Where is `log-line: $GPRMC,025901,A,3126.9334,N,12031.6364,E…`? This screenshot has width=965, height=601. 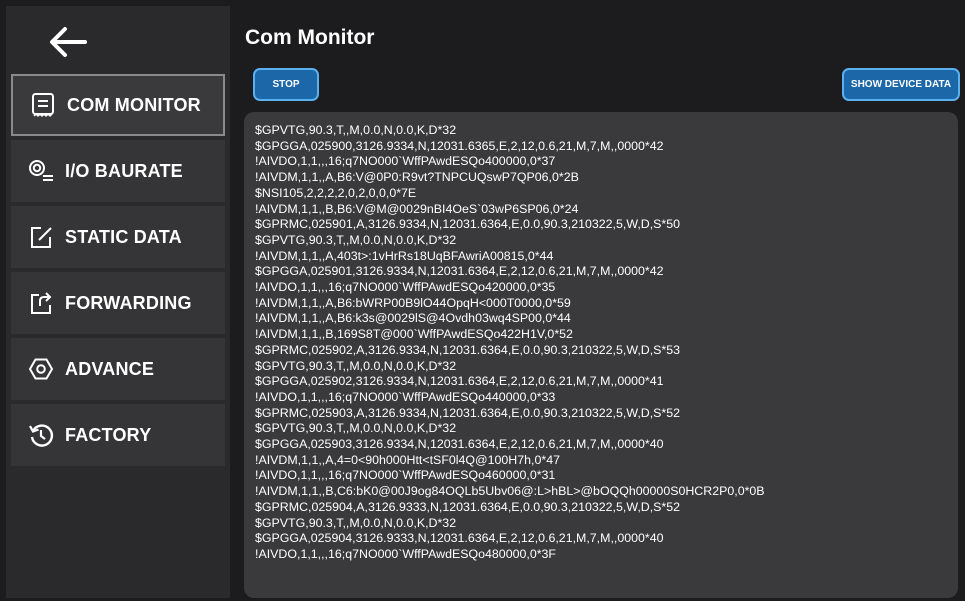
log-line: $GPRMC,025901,A,3126.9334,N,12031.6364,E… is located at coordinates (468, 224).